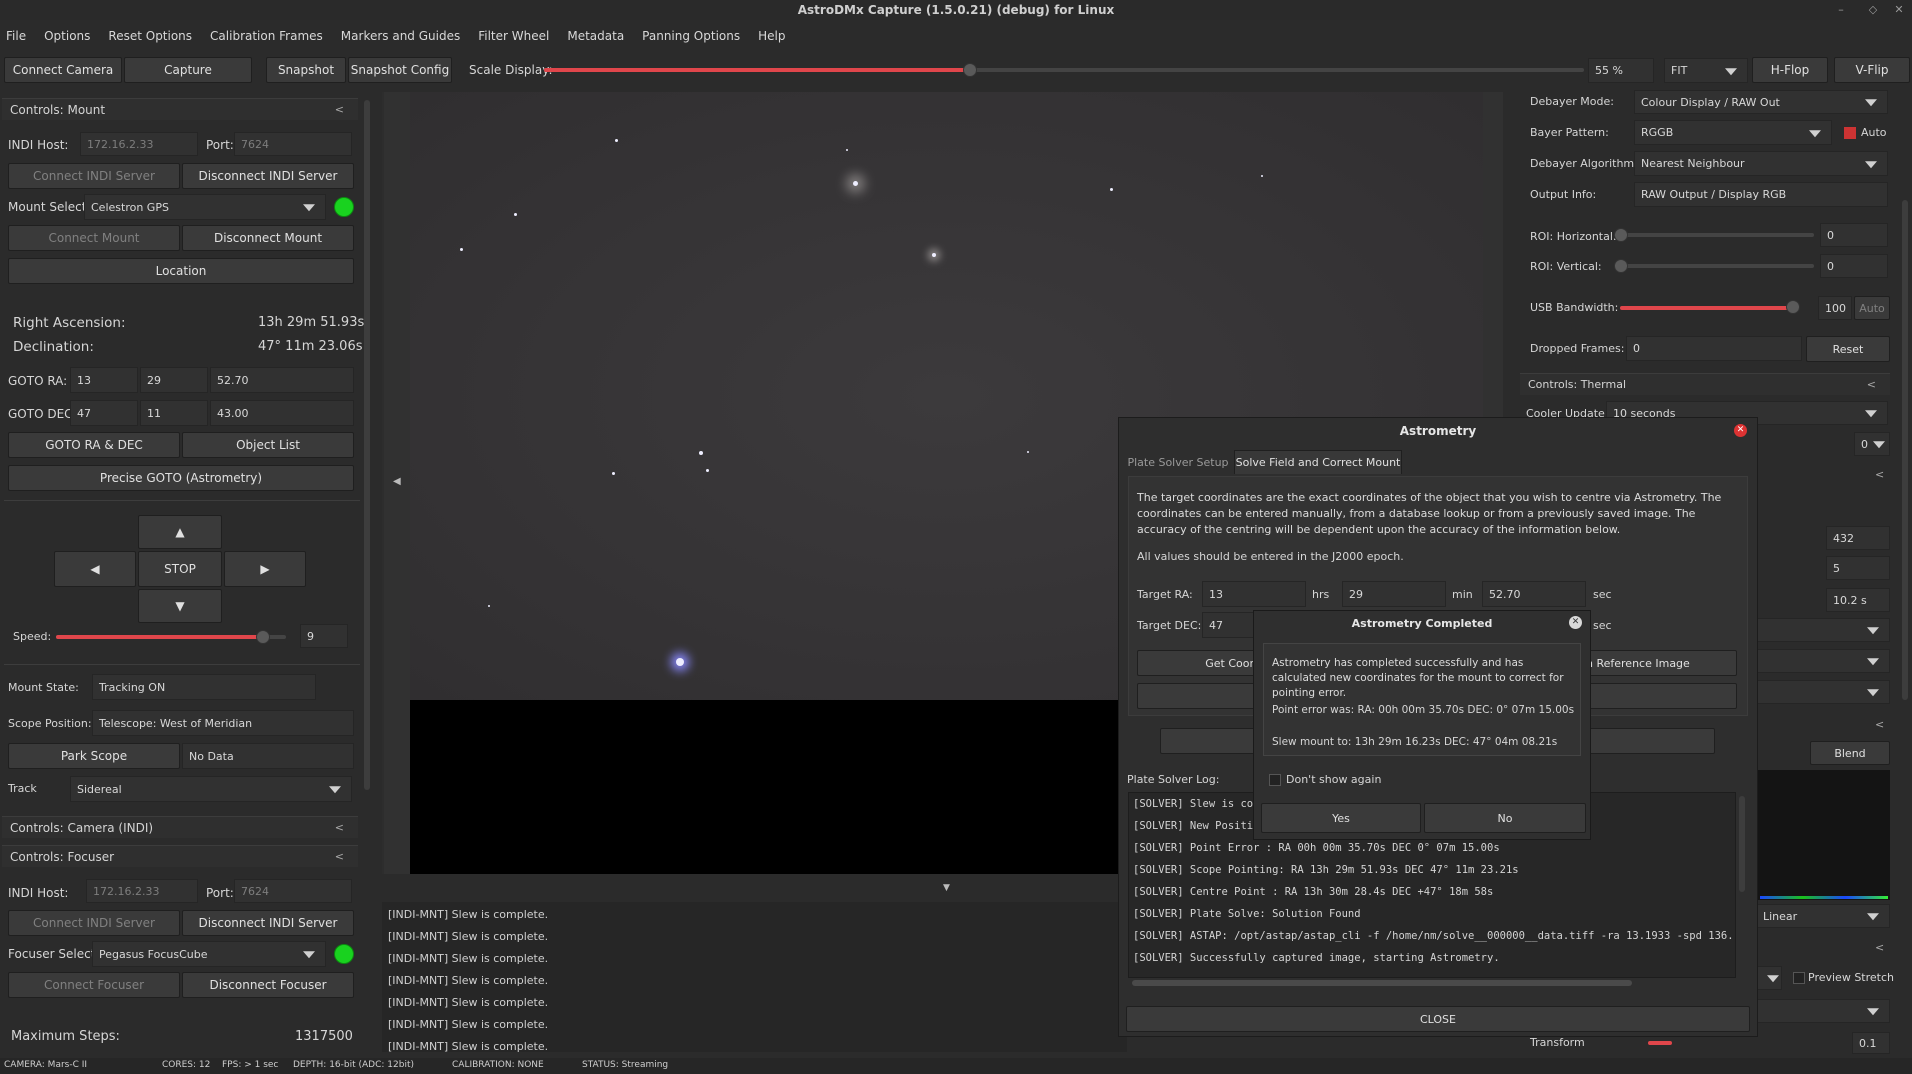 The image size is (1912, 1074). Describe the element at coordinates (1872, 70) in the screenshot. I see `v-flip-button: V-Flip` at that location.